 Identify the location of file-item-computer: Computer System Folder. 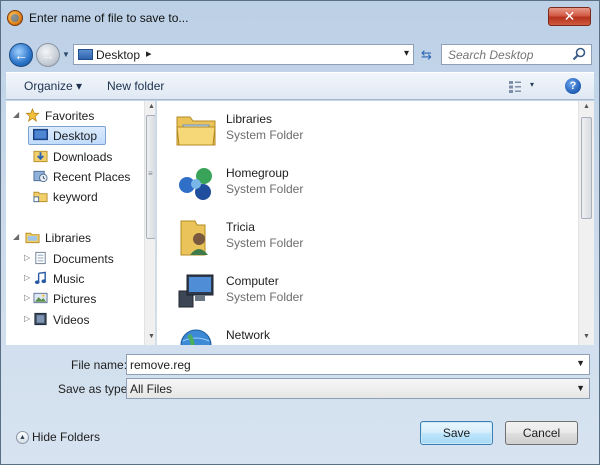
(295, 291).